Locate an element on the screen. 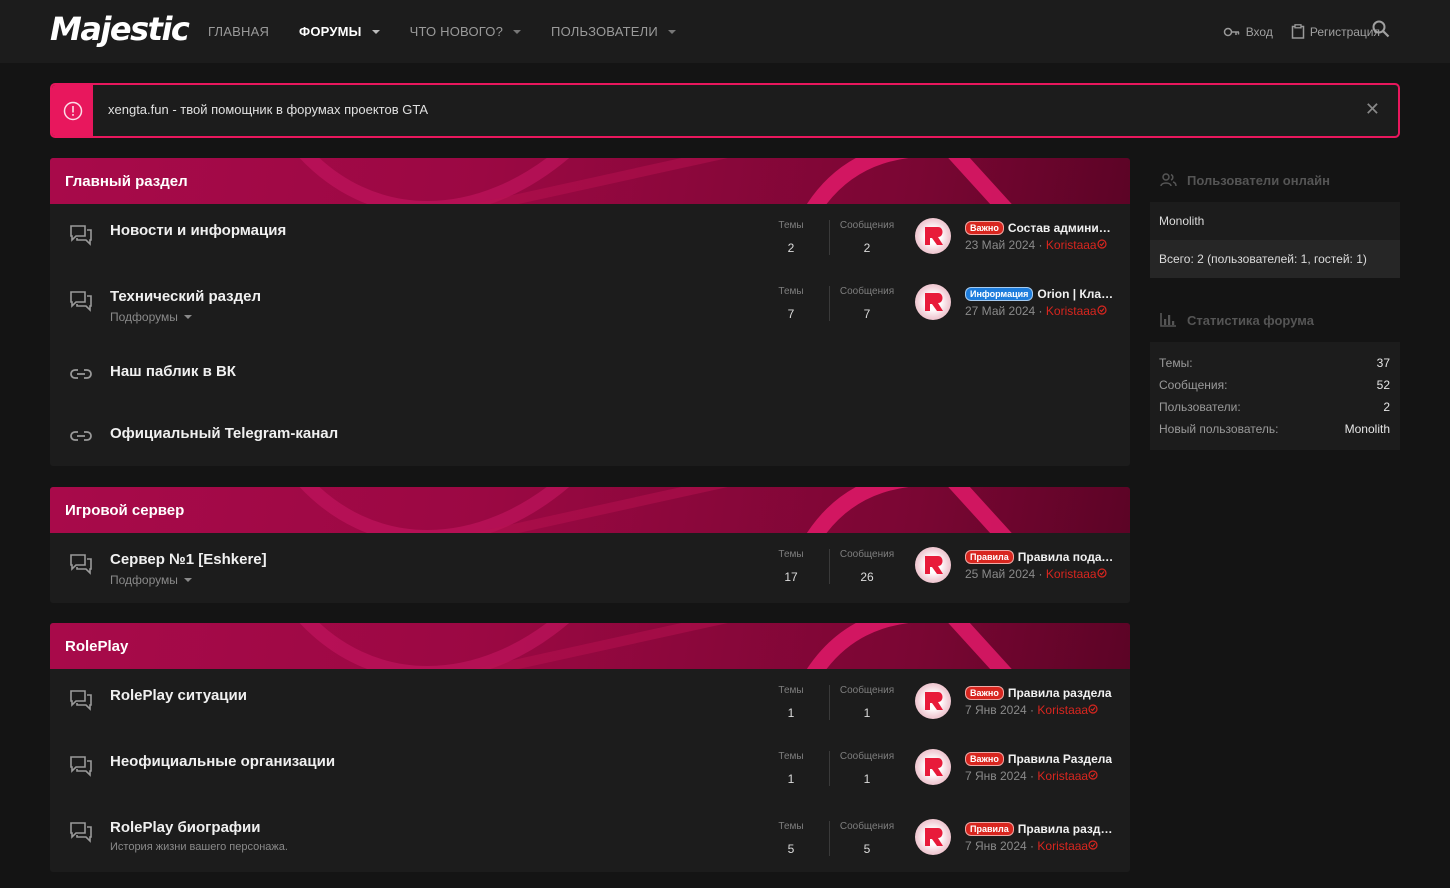 The width and height of the screenshot is (1450, 888). threads-stat: Темы 1 is located at coordinates (791, 768).